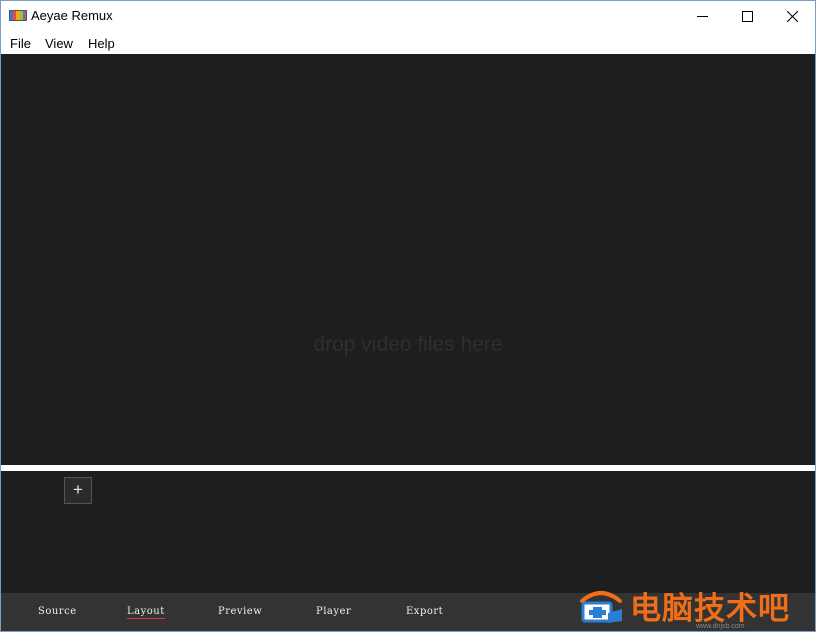 The height and width of the screenshot is (632, 816). I want to click on title-bar: Aeyae Remux, so click(408, 16).